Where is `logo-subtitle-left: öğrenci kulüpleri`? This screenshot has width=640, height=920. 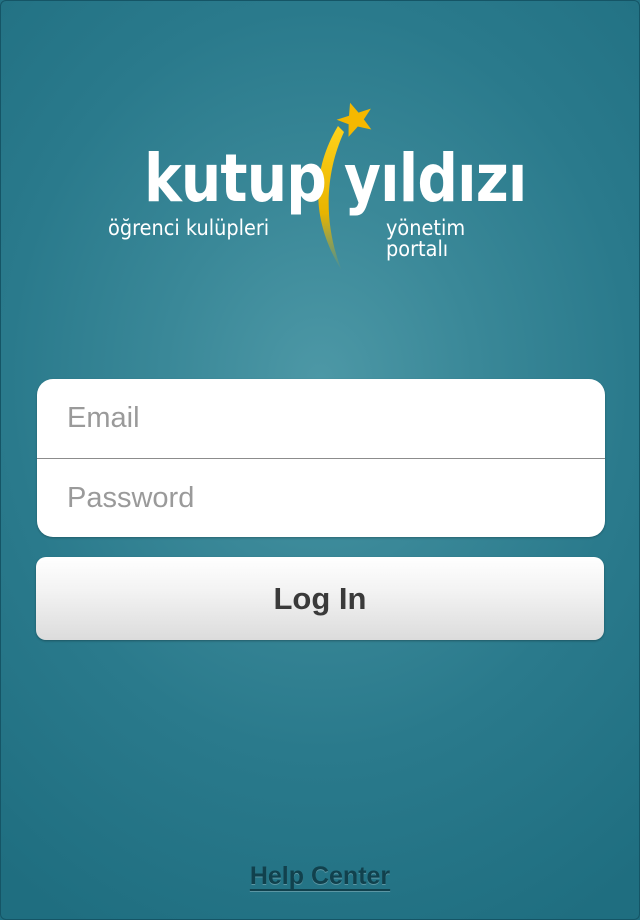
logo-subtitle-left: öğrenci kulüpleri is located at coordinates (189, 228).